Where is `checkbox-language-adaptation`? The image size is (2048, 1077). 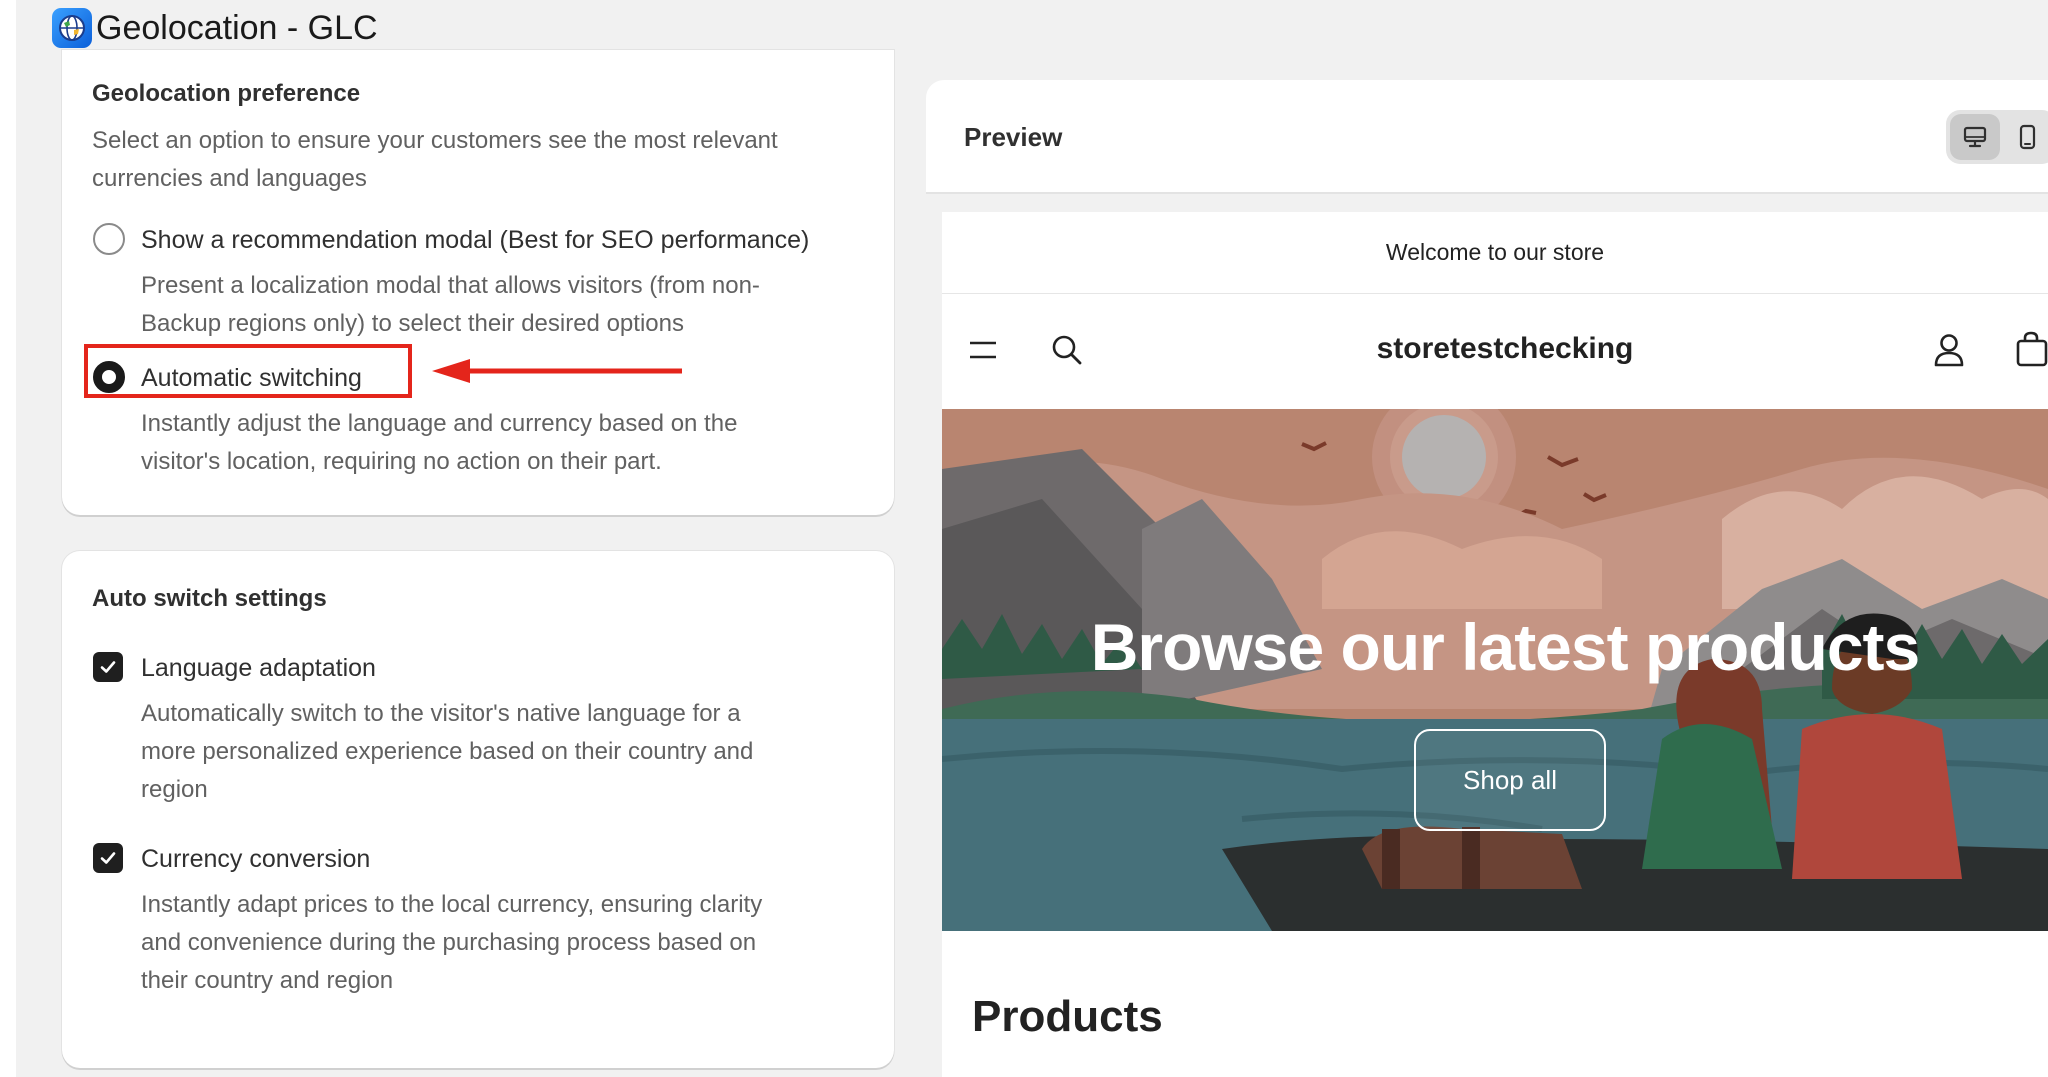 checkbox-language-adaptation is located at coordinates (108, 667).